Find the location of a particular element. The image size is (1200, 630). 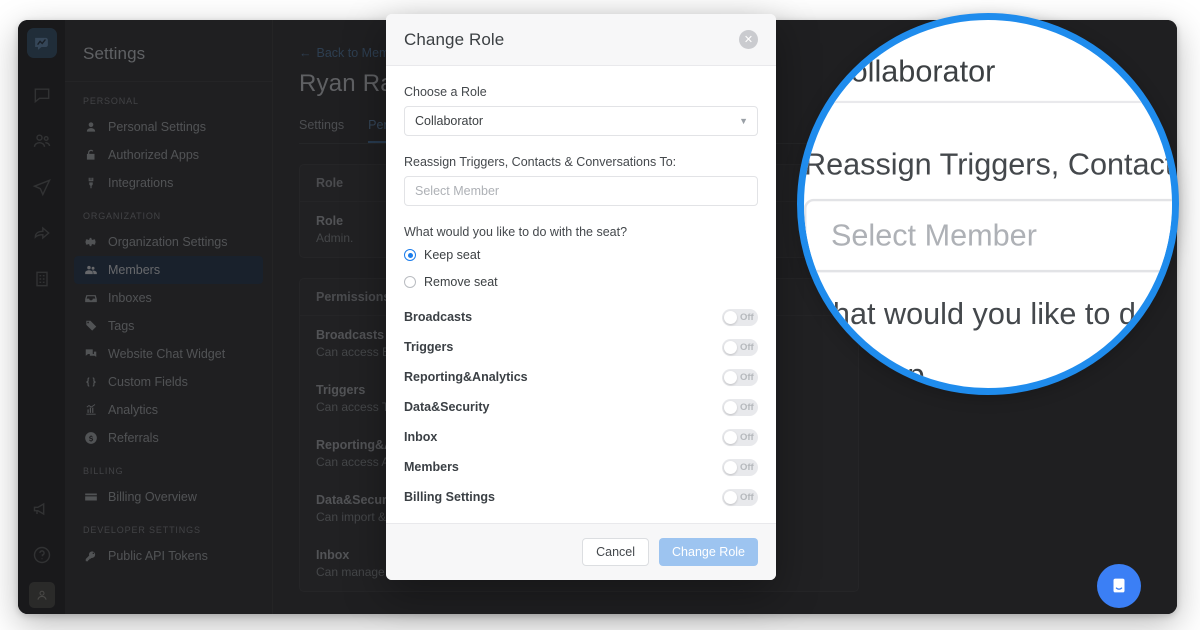

close-icon: ✕ is located at coordinates (748, 39).